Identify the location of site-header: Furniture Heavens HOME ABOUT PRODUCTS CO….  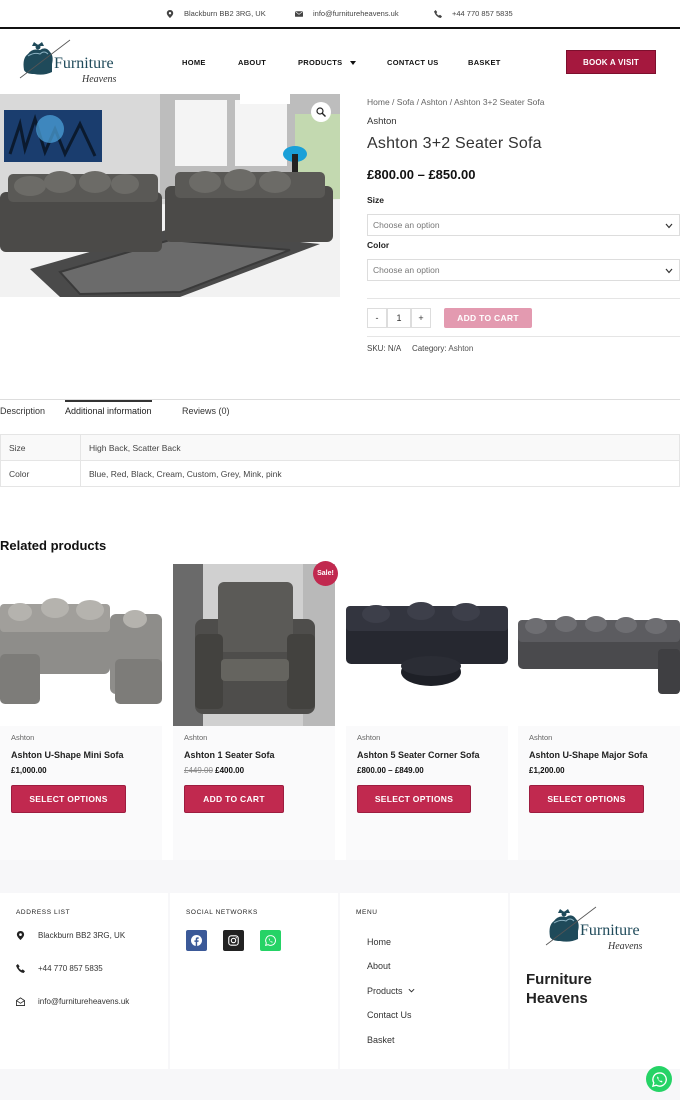
(340, 62).